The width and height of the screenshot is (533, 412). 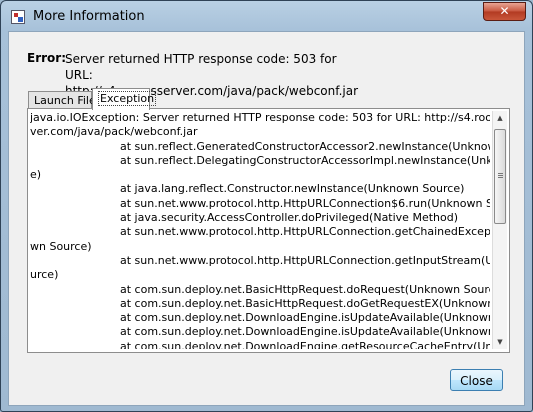 What do you see at coordinates (65, 100) in the screenshot?
I see `tab-label: Launch File` at bounding box center [65, 100].